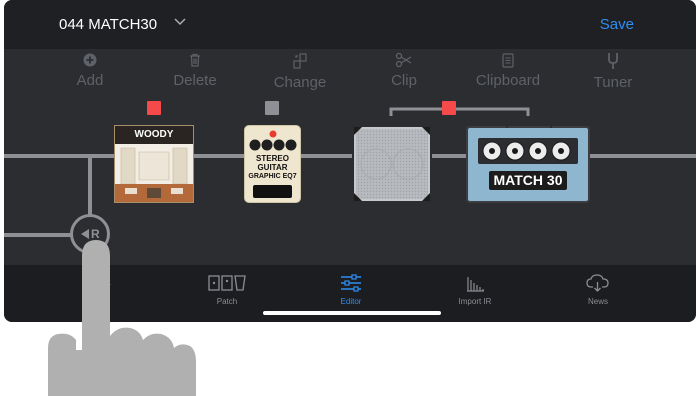 Image resolution: width=698 pixels, height=396 pixels. Describe the element at coordinates (300, 71) in the screenshot. I see `change-button: Change` at that location.